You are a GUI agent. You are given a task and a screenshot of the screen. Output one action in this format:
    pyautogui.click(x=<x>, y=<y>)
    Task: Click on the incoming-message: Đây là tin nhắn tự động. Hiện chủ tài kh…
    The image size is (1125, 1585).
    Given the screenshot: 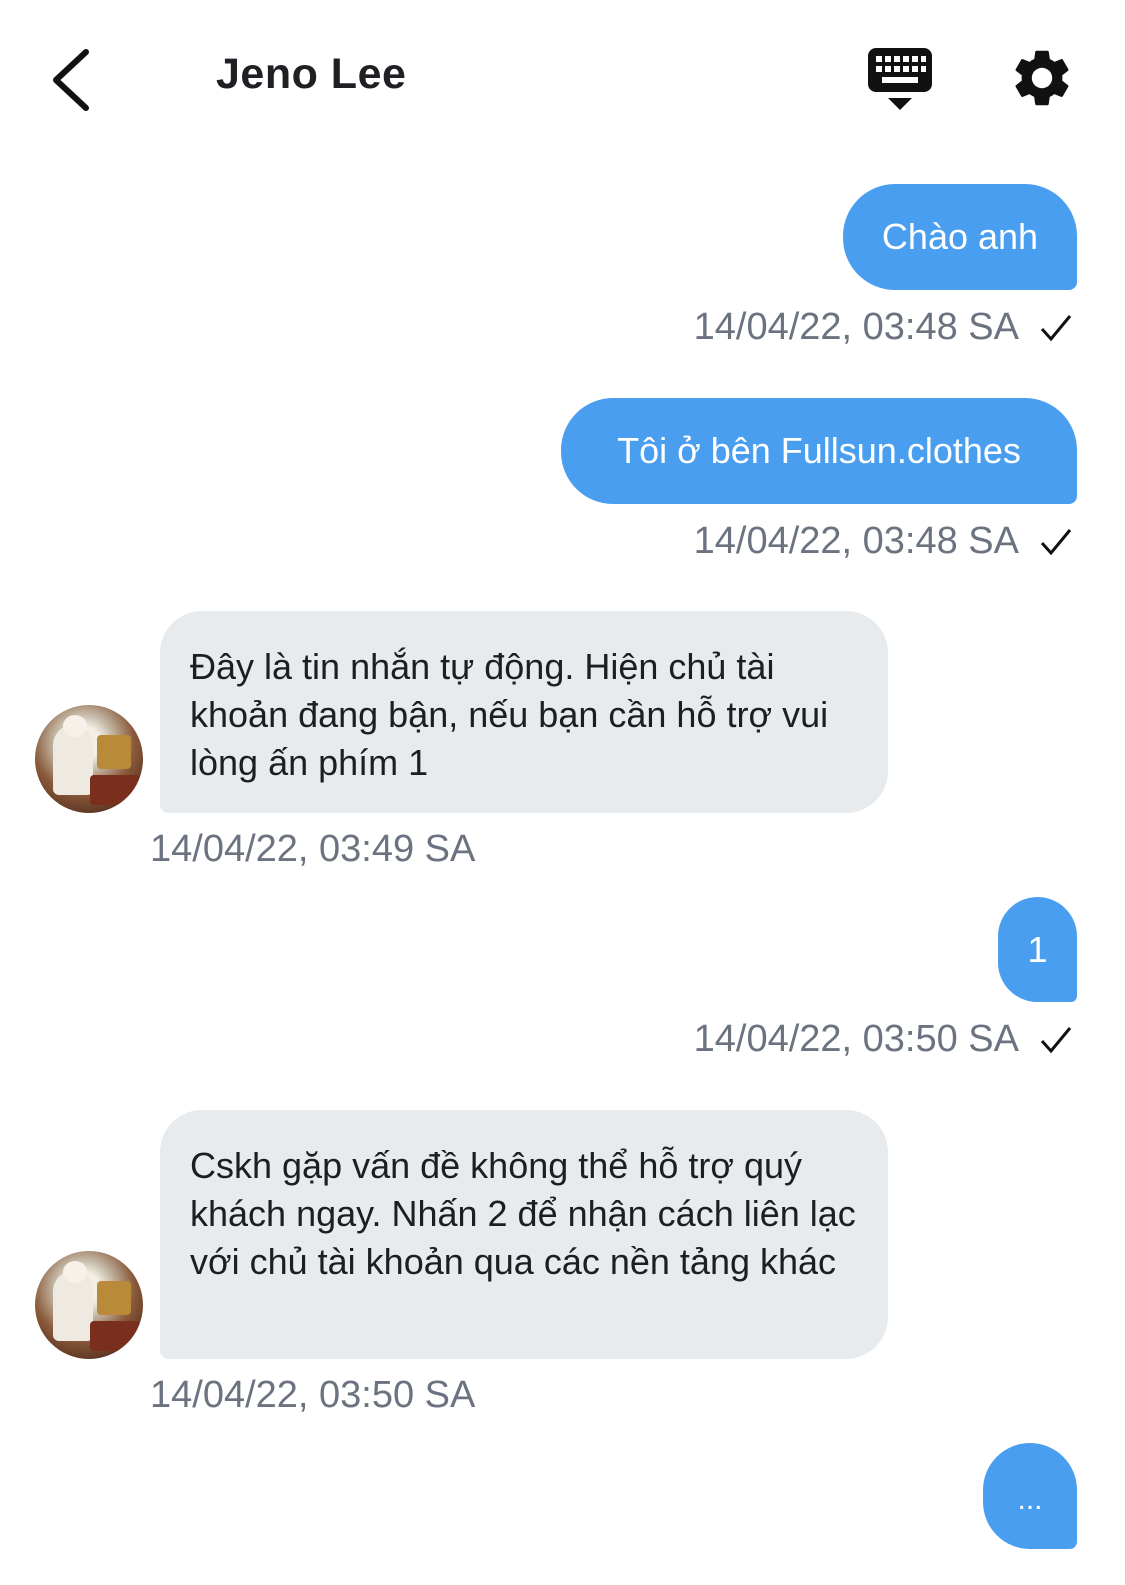 What is the action you would take?
    pyautogui.click(x=524, y=712)
    